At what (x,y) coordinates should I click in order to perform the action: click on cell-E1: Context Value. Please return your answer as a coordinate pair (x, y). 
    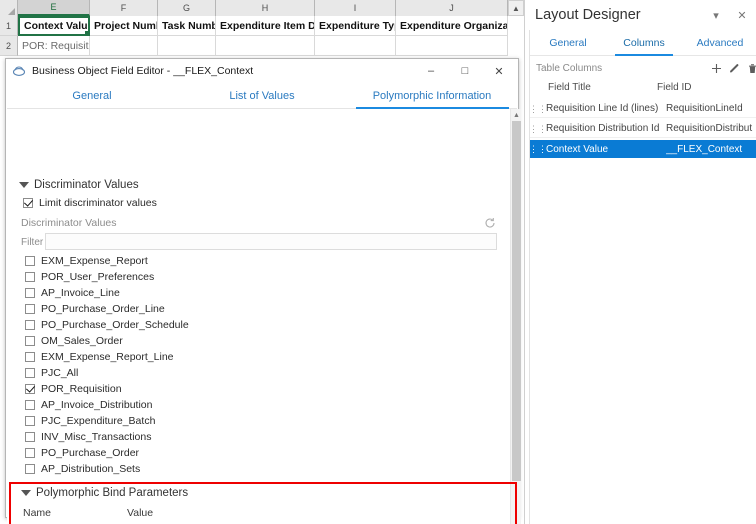
    Looking at the image, I should click on (54, 26).